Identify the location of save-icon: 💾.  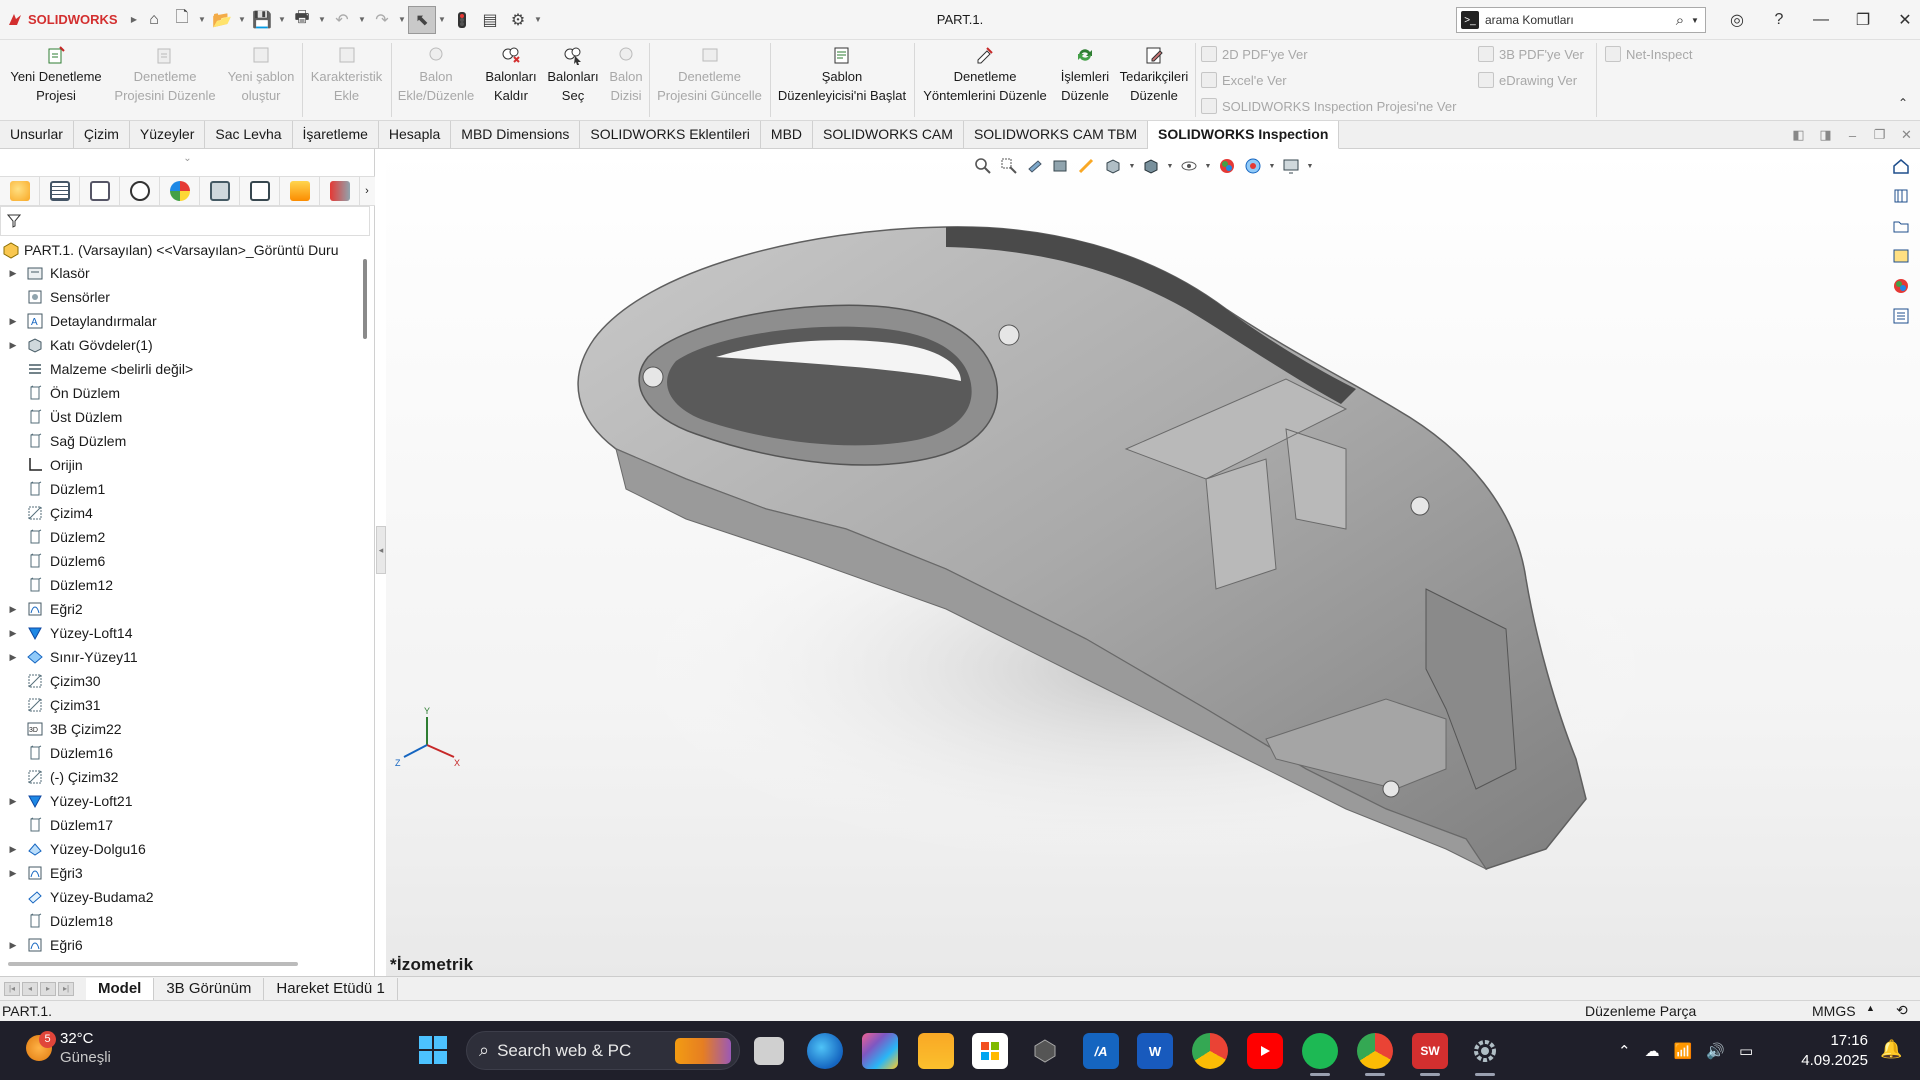
(262, 20).